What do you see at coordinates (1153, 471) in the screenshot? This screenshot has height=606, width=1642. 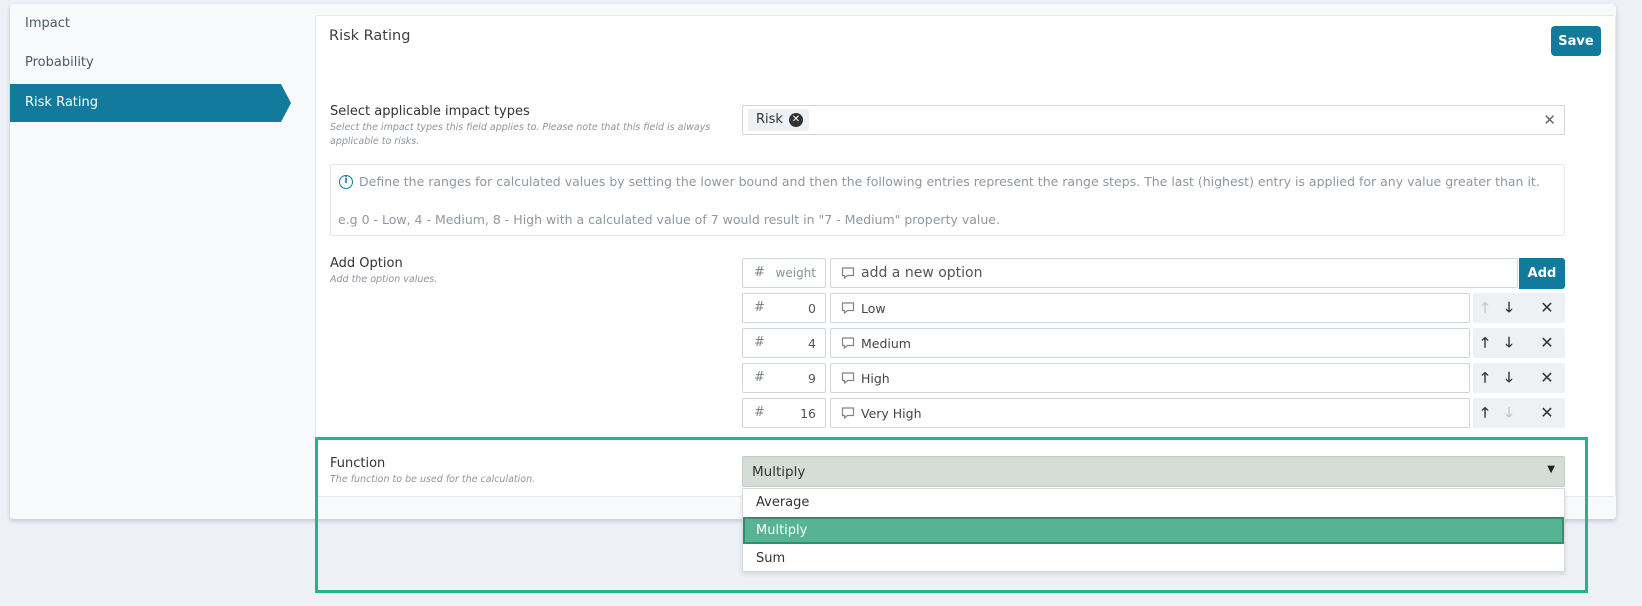 I see `function-select: Multiply ▼` at bounding box center [1153, 471].